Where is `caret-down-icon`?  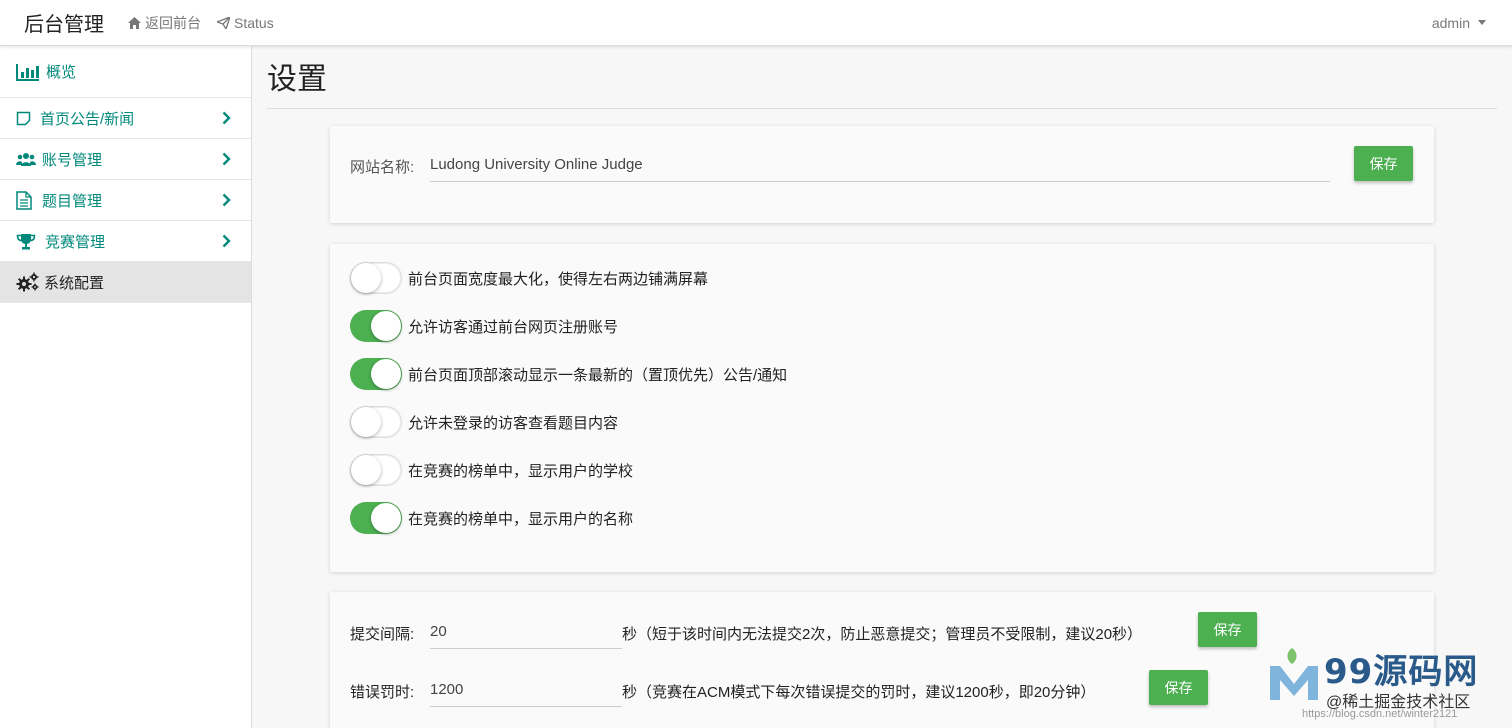
caret-down-icon is located at coordinates (1482, 22).